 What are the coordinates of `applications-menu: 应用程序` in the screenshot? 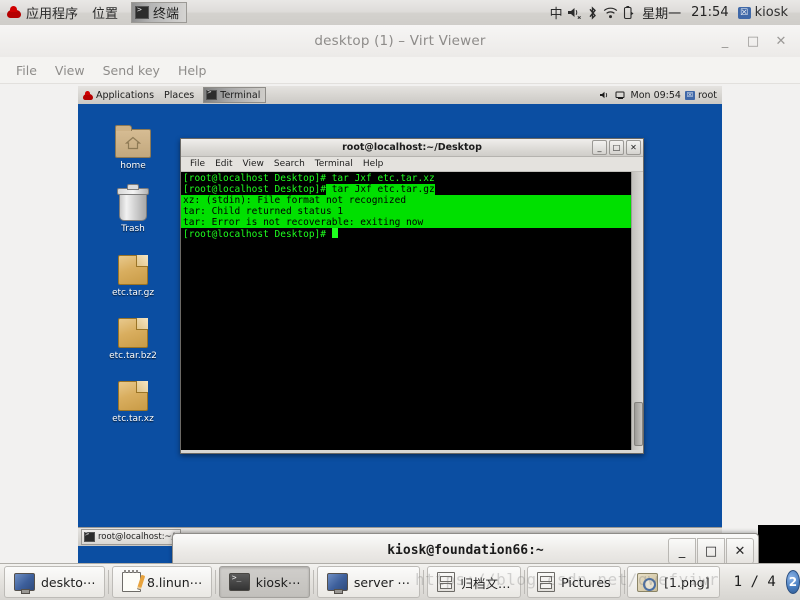 It's located at (42, 12).